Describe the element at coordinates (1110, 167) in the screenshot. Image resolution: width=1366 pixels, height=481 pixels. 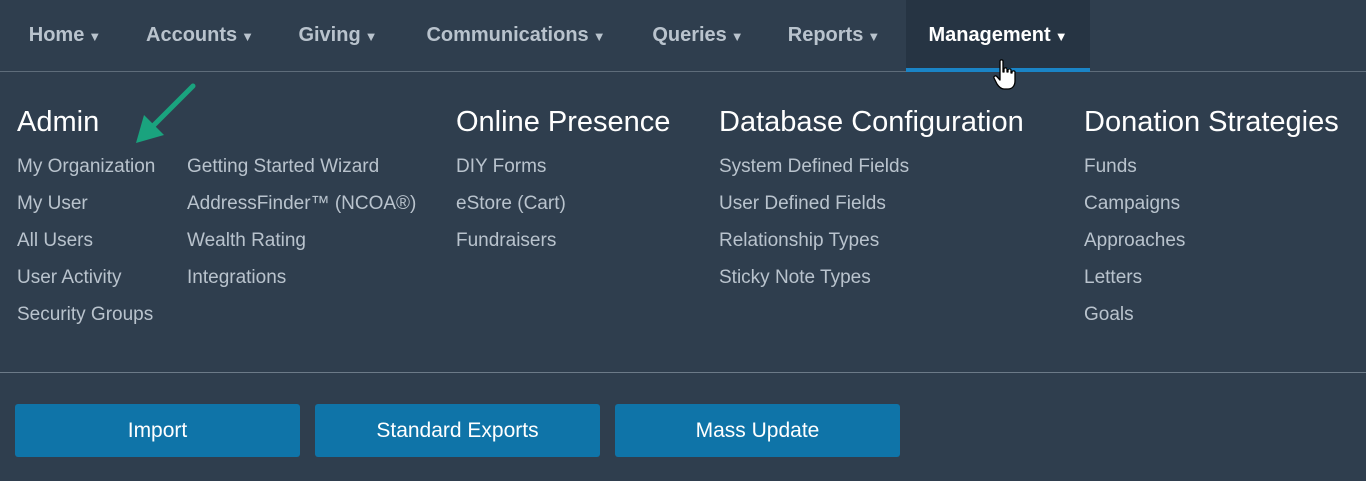
I see `link-funds: Funds` at that location.